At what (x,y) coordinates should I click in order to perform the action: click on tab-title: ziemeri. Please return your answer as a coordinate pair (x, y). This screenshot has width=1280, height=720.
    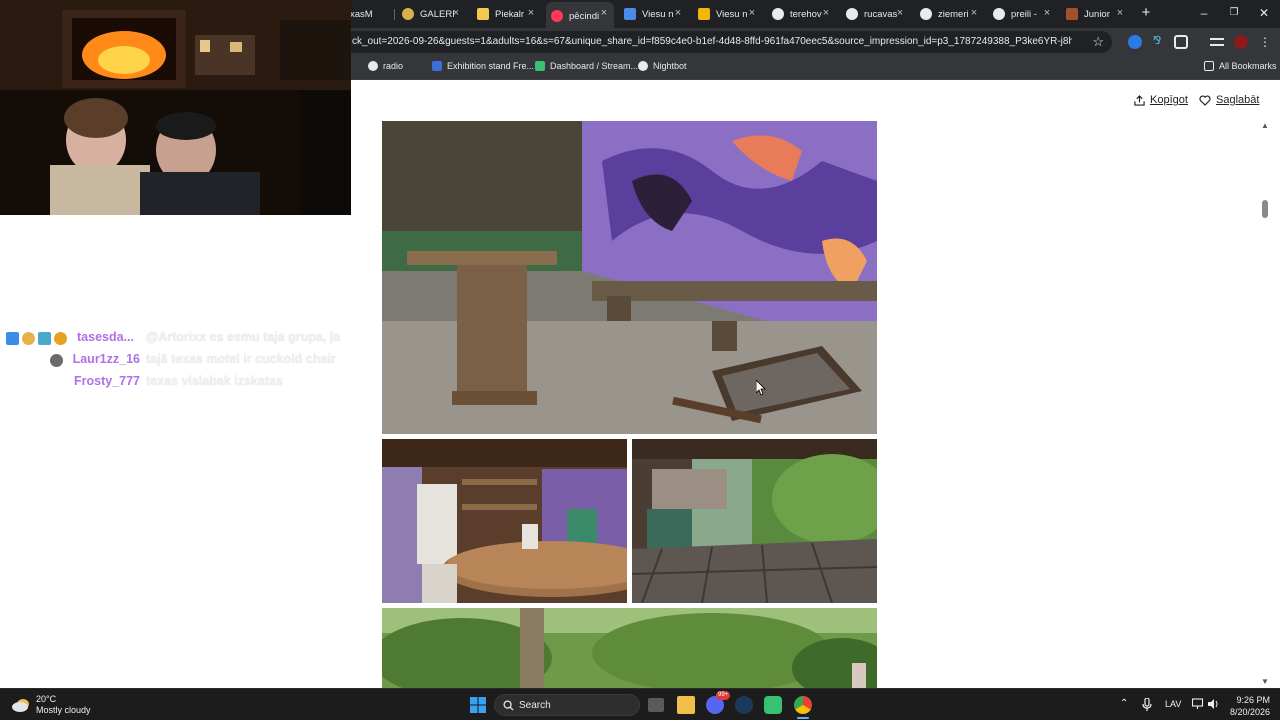
    Looking at the image, I should click on (953, 14).